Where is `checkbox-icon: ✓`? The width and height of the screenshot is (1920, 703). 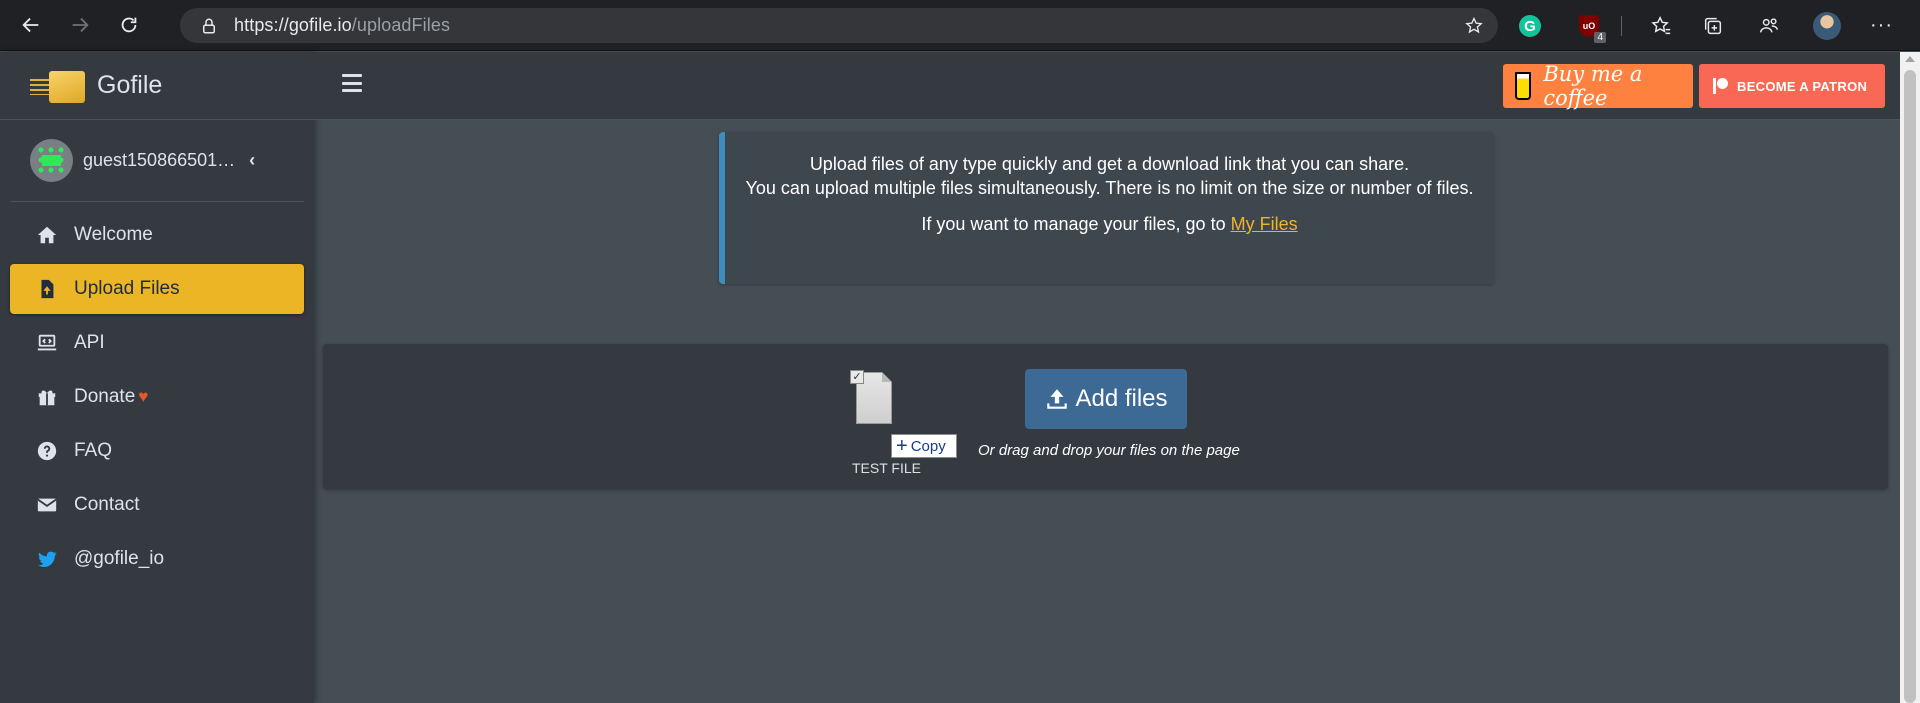
checkbox-icon: ✓ is located at coordinates (857, 377).